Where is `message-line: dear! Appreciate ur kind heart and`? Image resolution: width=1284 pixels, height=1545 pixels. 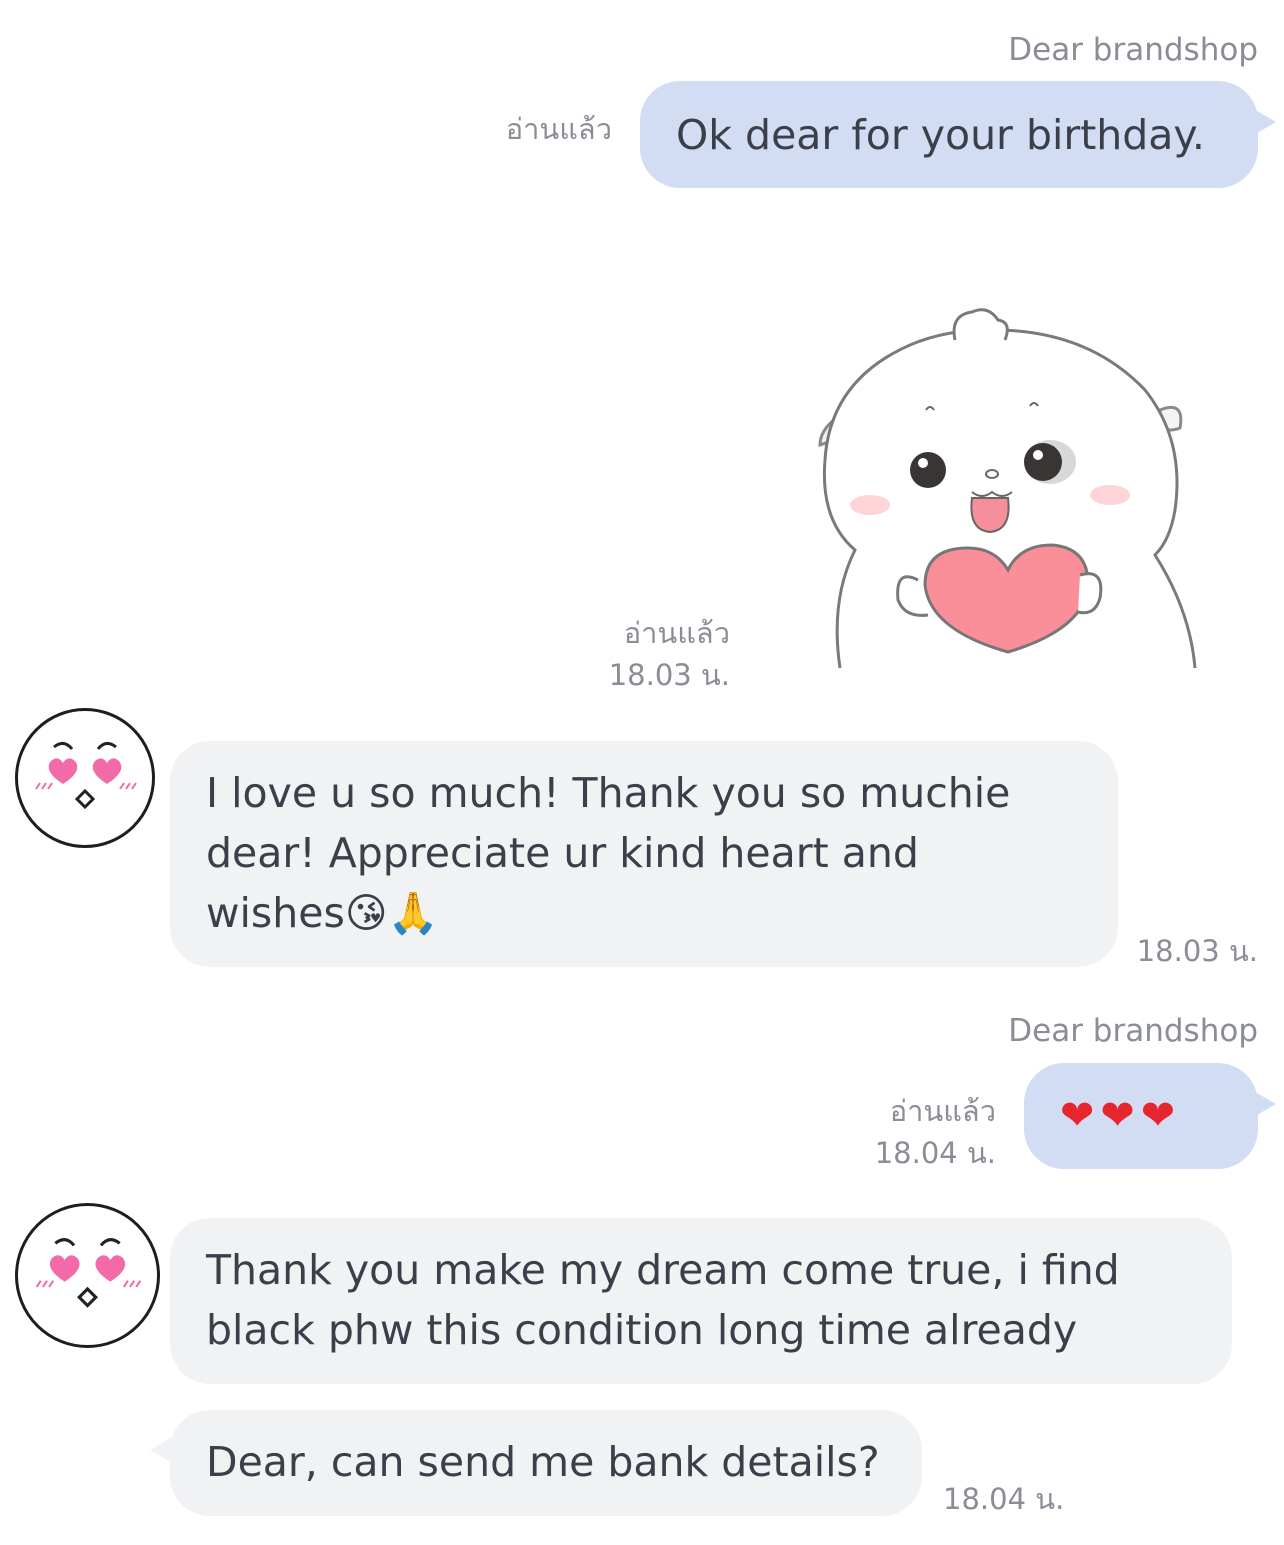
message-line: dear! Appreciate ur kind heart and is located at coordinates (562, 853).